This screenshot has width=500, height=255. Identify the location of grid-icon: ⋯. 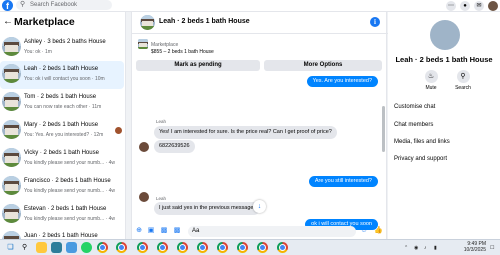
(451, 6).